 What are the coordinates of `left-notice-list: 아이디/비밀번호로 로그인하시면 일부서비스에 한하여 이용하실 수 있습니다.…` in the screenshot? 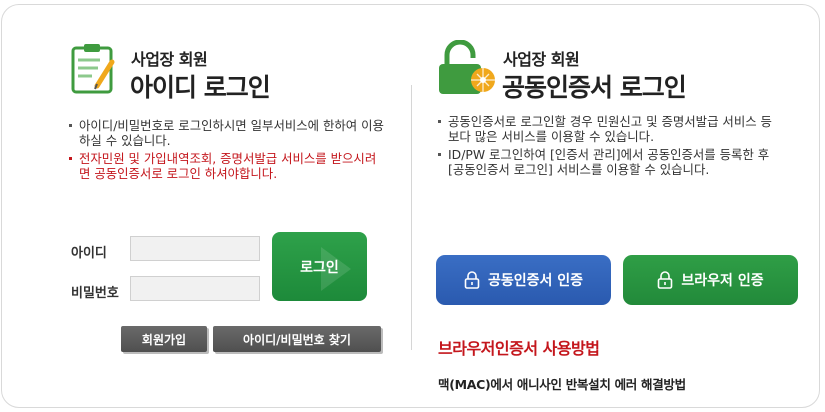 It's located at (227, 151).